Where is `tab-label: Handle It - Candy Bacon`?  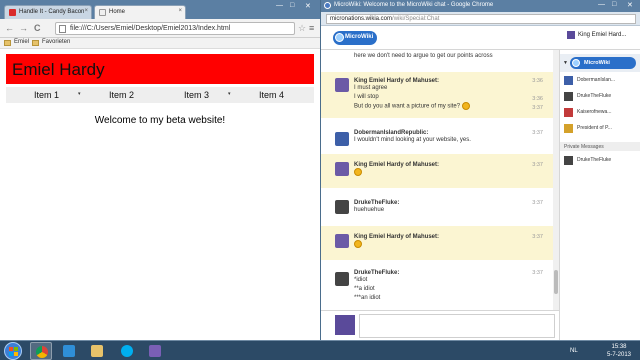
tab-label: Handle It - Candy Bacon is located at coordinates (52, 12).